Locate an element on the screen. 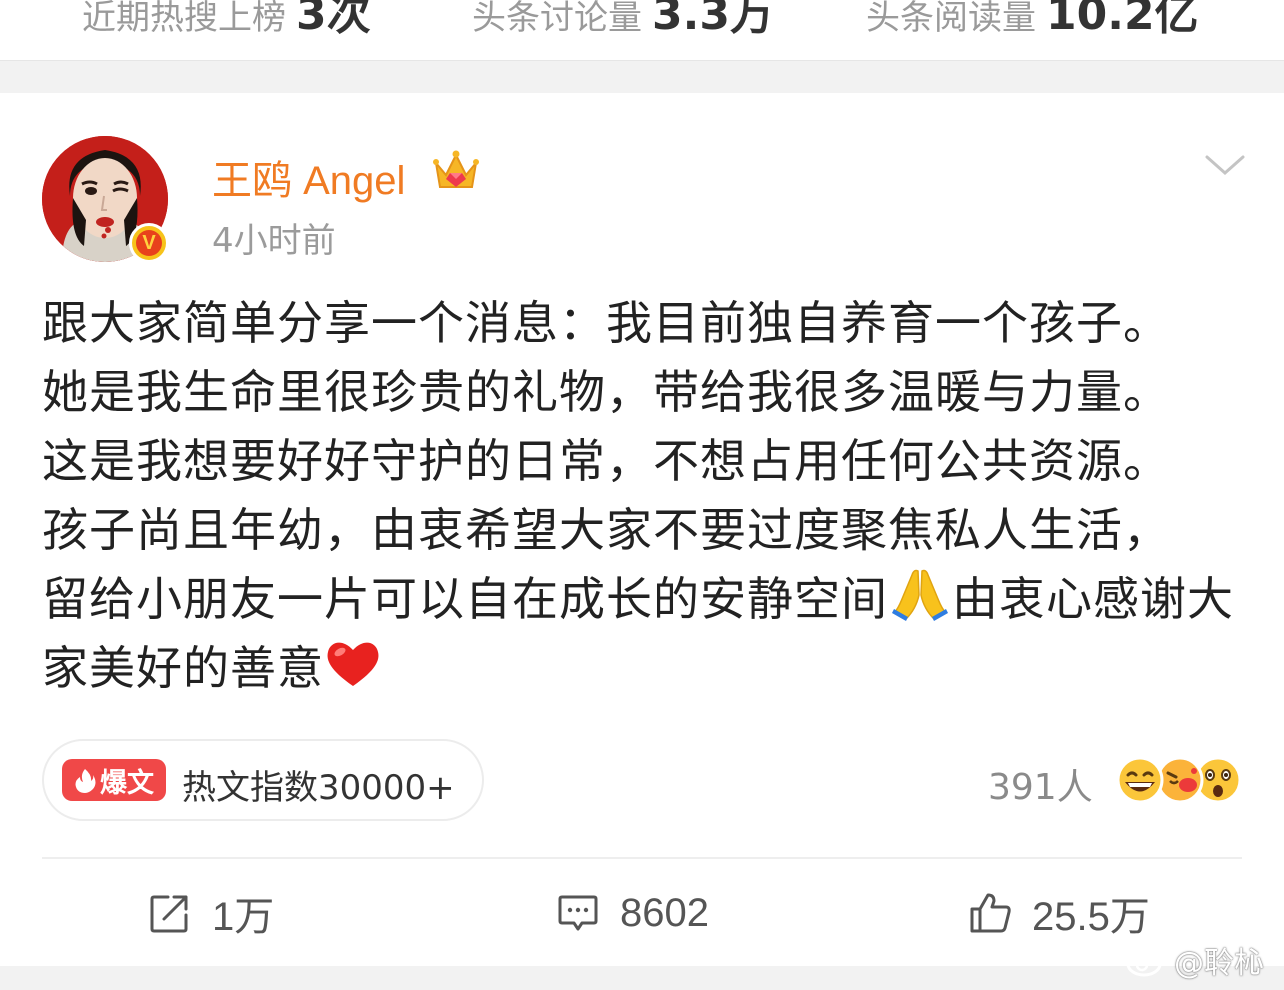  post-time: 4小时前 is located at coordinates (274, 241).